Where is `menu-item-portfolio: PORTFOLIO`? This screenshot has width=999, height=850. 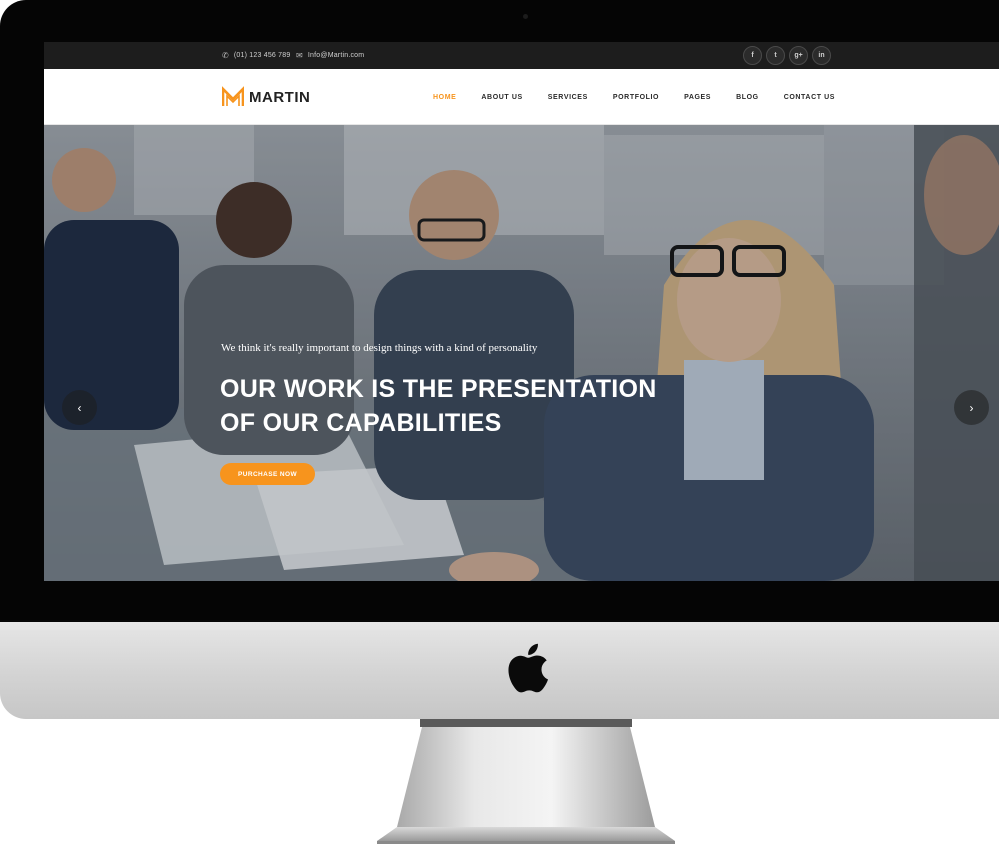
menu-item-portfolio: PORTFOLIO is located at coordinates (636, 97).